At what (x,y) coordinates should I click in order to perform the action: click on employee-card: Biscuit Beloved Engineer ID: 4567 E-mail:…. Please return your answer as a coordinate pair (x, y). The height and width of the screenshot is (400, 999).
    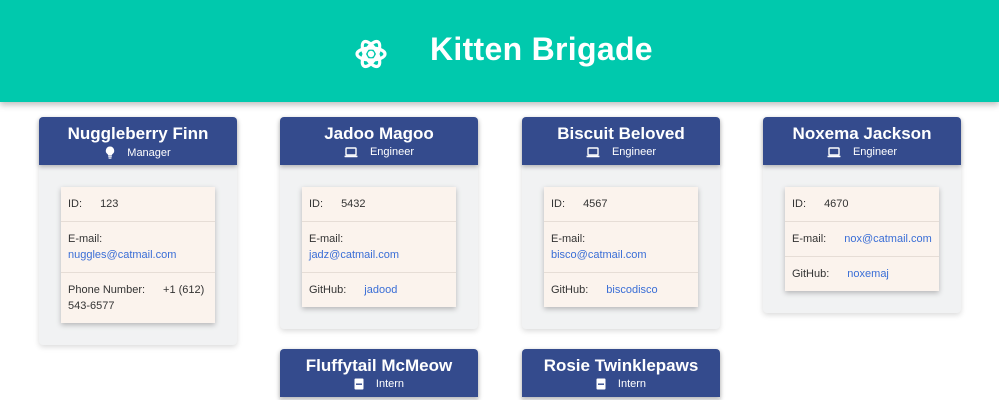
    Looking at the image, I should click on (621, 223).